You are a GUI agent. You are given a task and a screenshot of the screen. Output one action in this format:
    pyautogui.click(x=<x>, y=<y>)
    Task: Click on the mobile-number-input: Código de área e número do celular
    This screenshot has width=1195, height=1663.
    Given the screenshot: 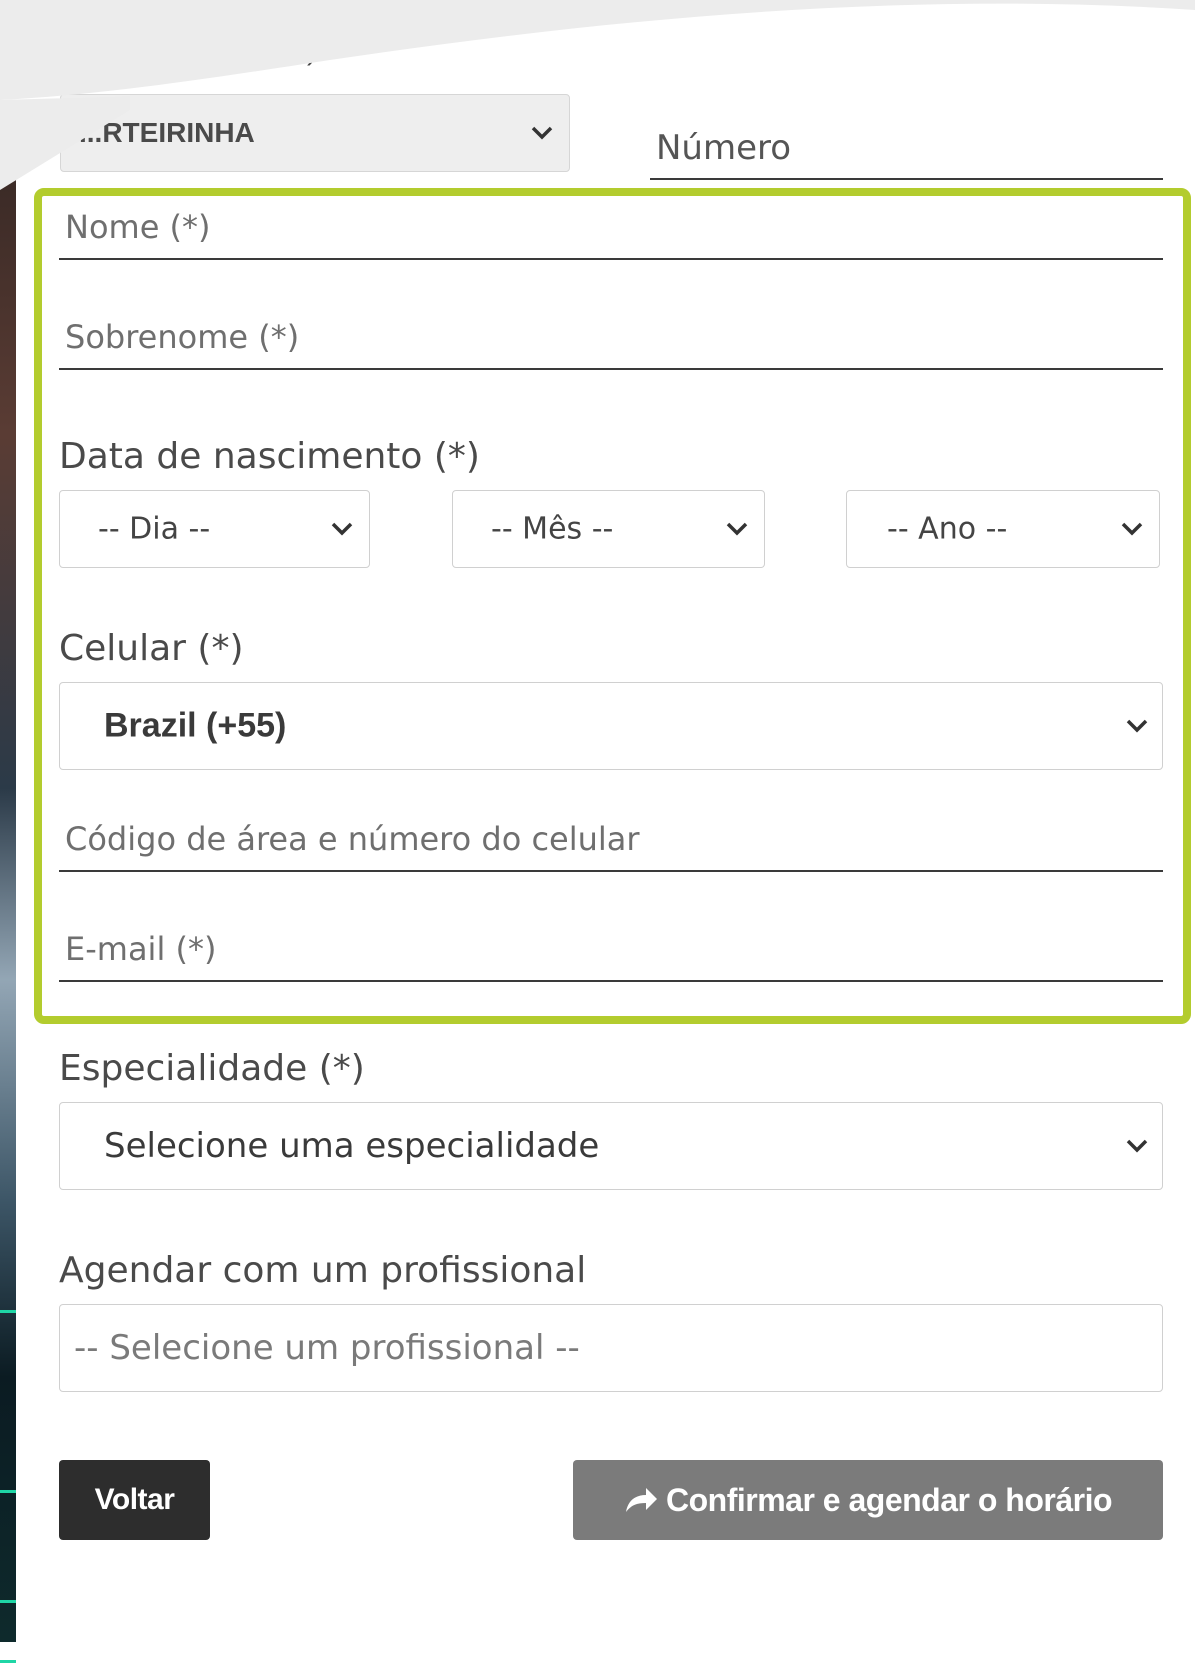 What is the action you would take?
    pyautogui.click(x=611, y=842)
    